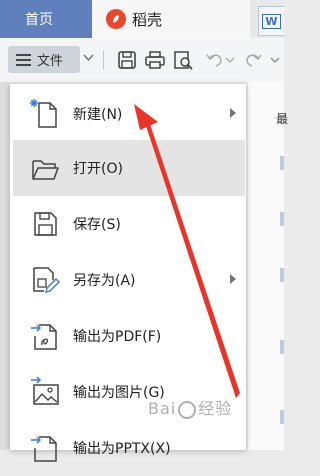 This screenshot has height=476, width=320. What do you see at coordinates (46, 280) in the screenshot?
I see `save-as-icon` at bounding box center [46, 280].